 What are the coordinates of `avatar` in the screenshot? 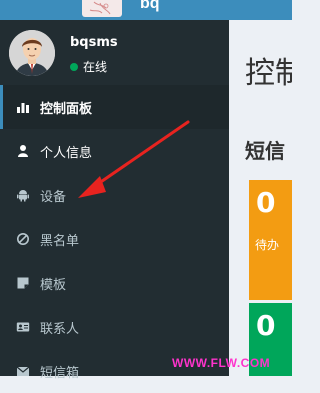 It's located at (32, 53).